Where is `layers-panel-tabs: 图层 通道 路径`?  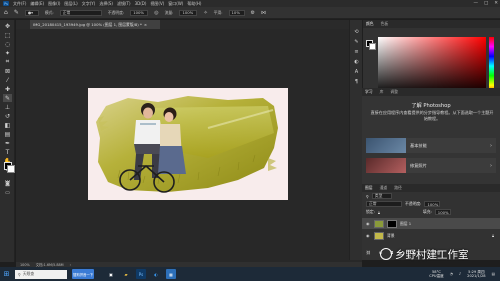
layers-panel-tabs: 图层 通道 路径 is located at coordinates (431, 188).